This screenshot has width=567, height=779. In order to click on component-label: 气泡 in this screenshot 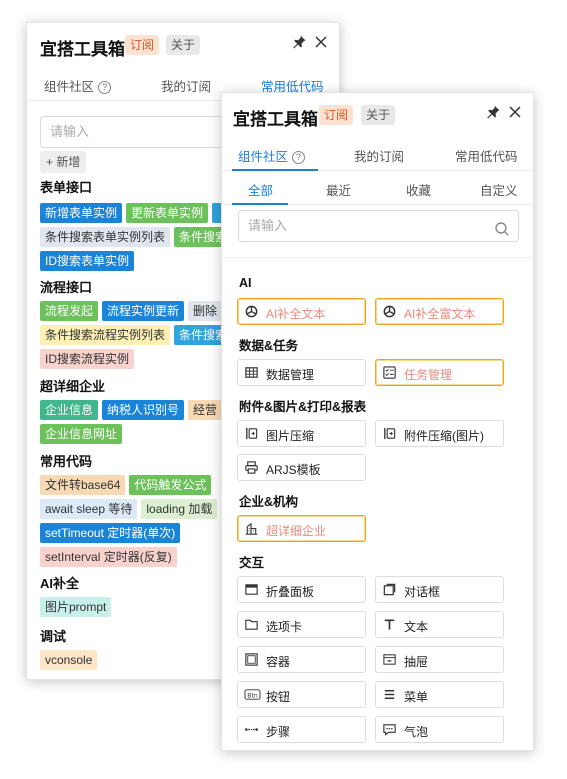, I will do `click(416, 732)`.